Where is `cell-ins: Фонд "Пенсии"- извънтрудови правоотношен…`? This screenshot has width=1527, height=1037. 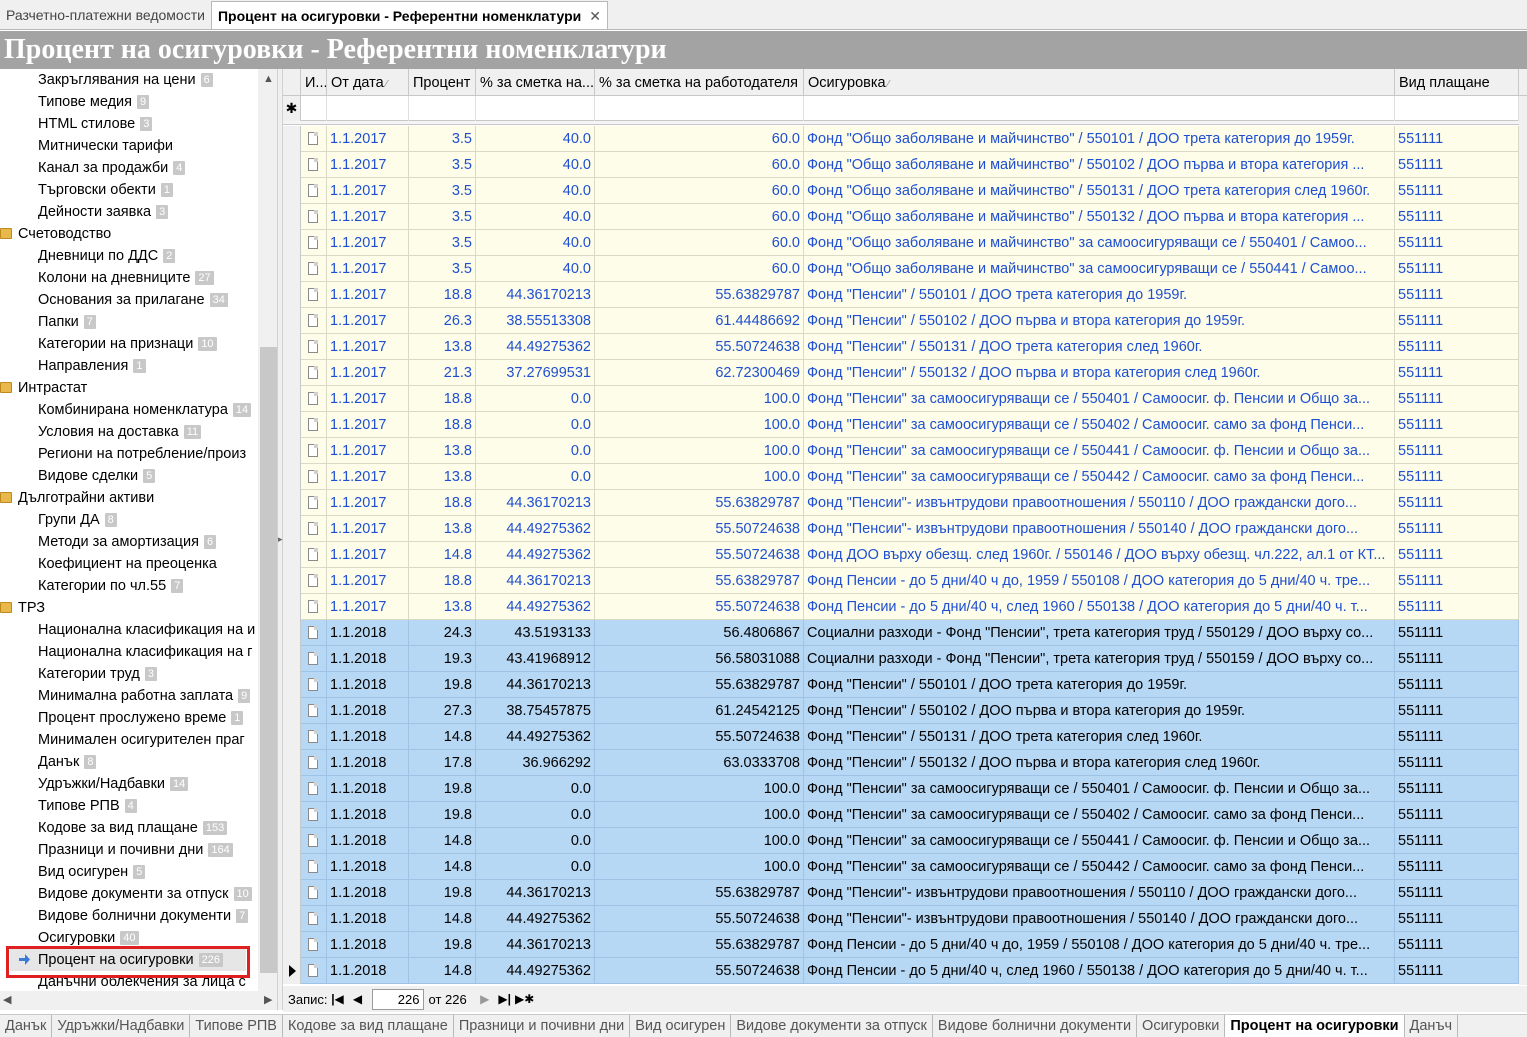
cell-ins: Фонд "Пенсии"- извънтрудови правоотношен… is located at coordinates (1099, 503).